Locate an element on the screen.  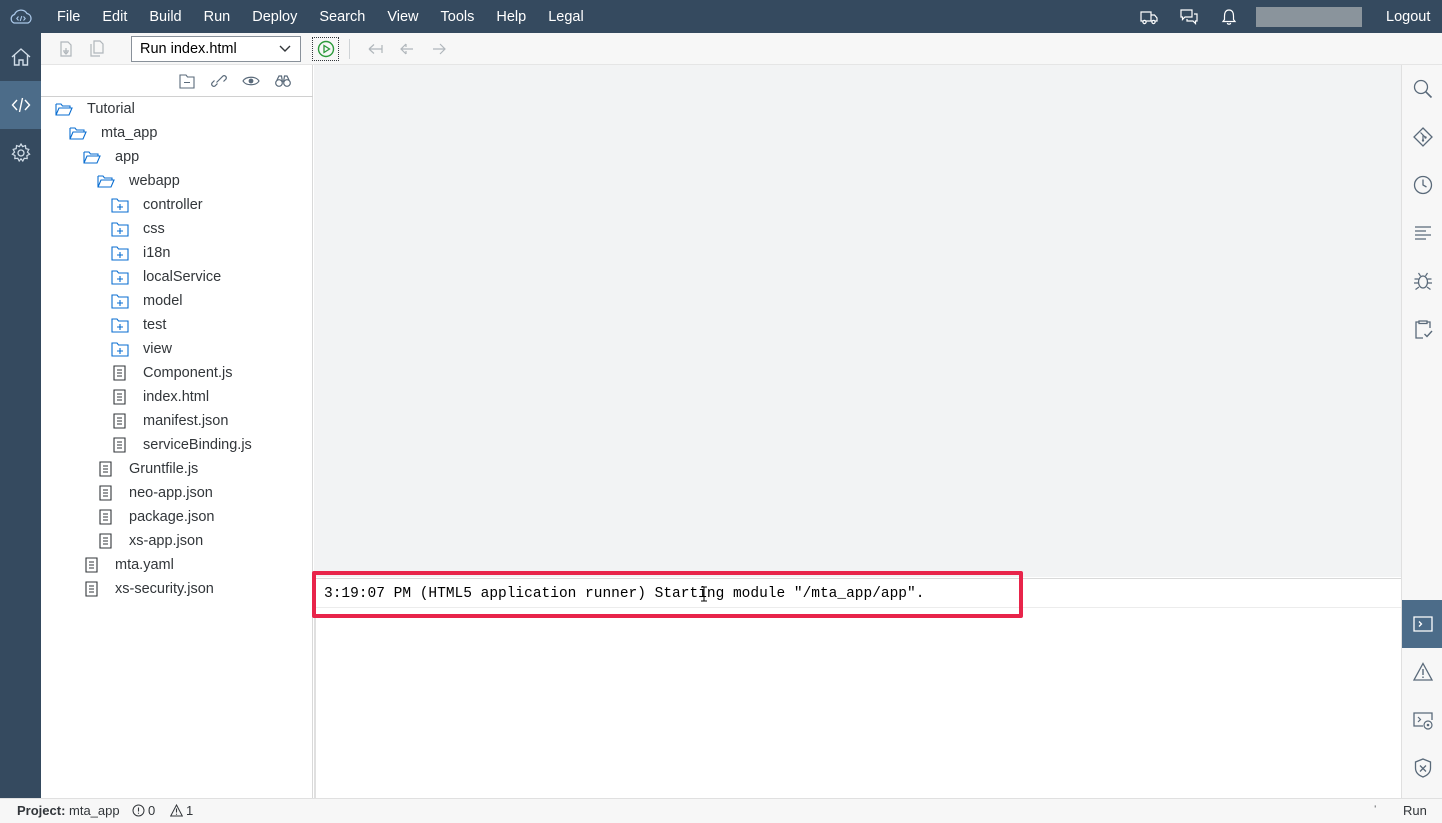
tree-item-label: Tutorial is located at coordinates (111, 109).